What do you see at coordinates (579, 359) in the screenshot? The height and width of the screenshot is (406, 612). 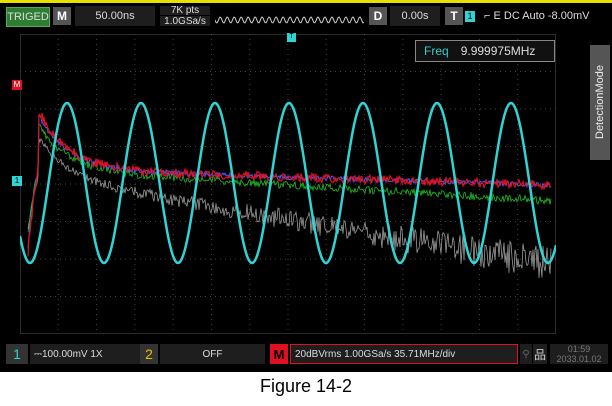 I see `date: 2033.01.02` at bounding box center [579, 359].